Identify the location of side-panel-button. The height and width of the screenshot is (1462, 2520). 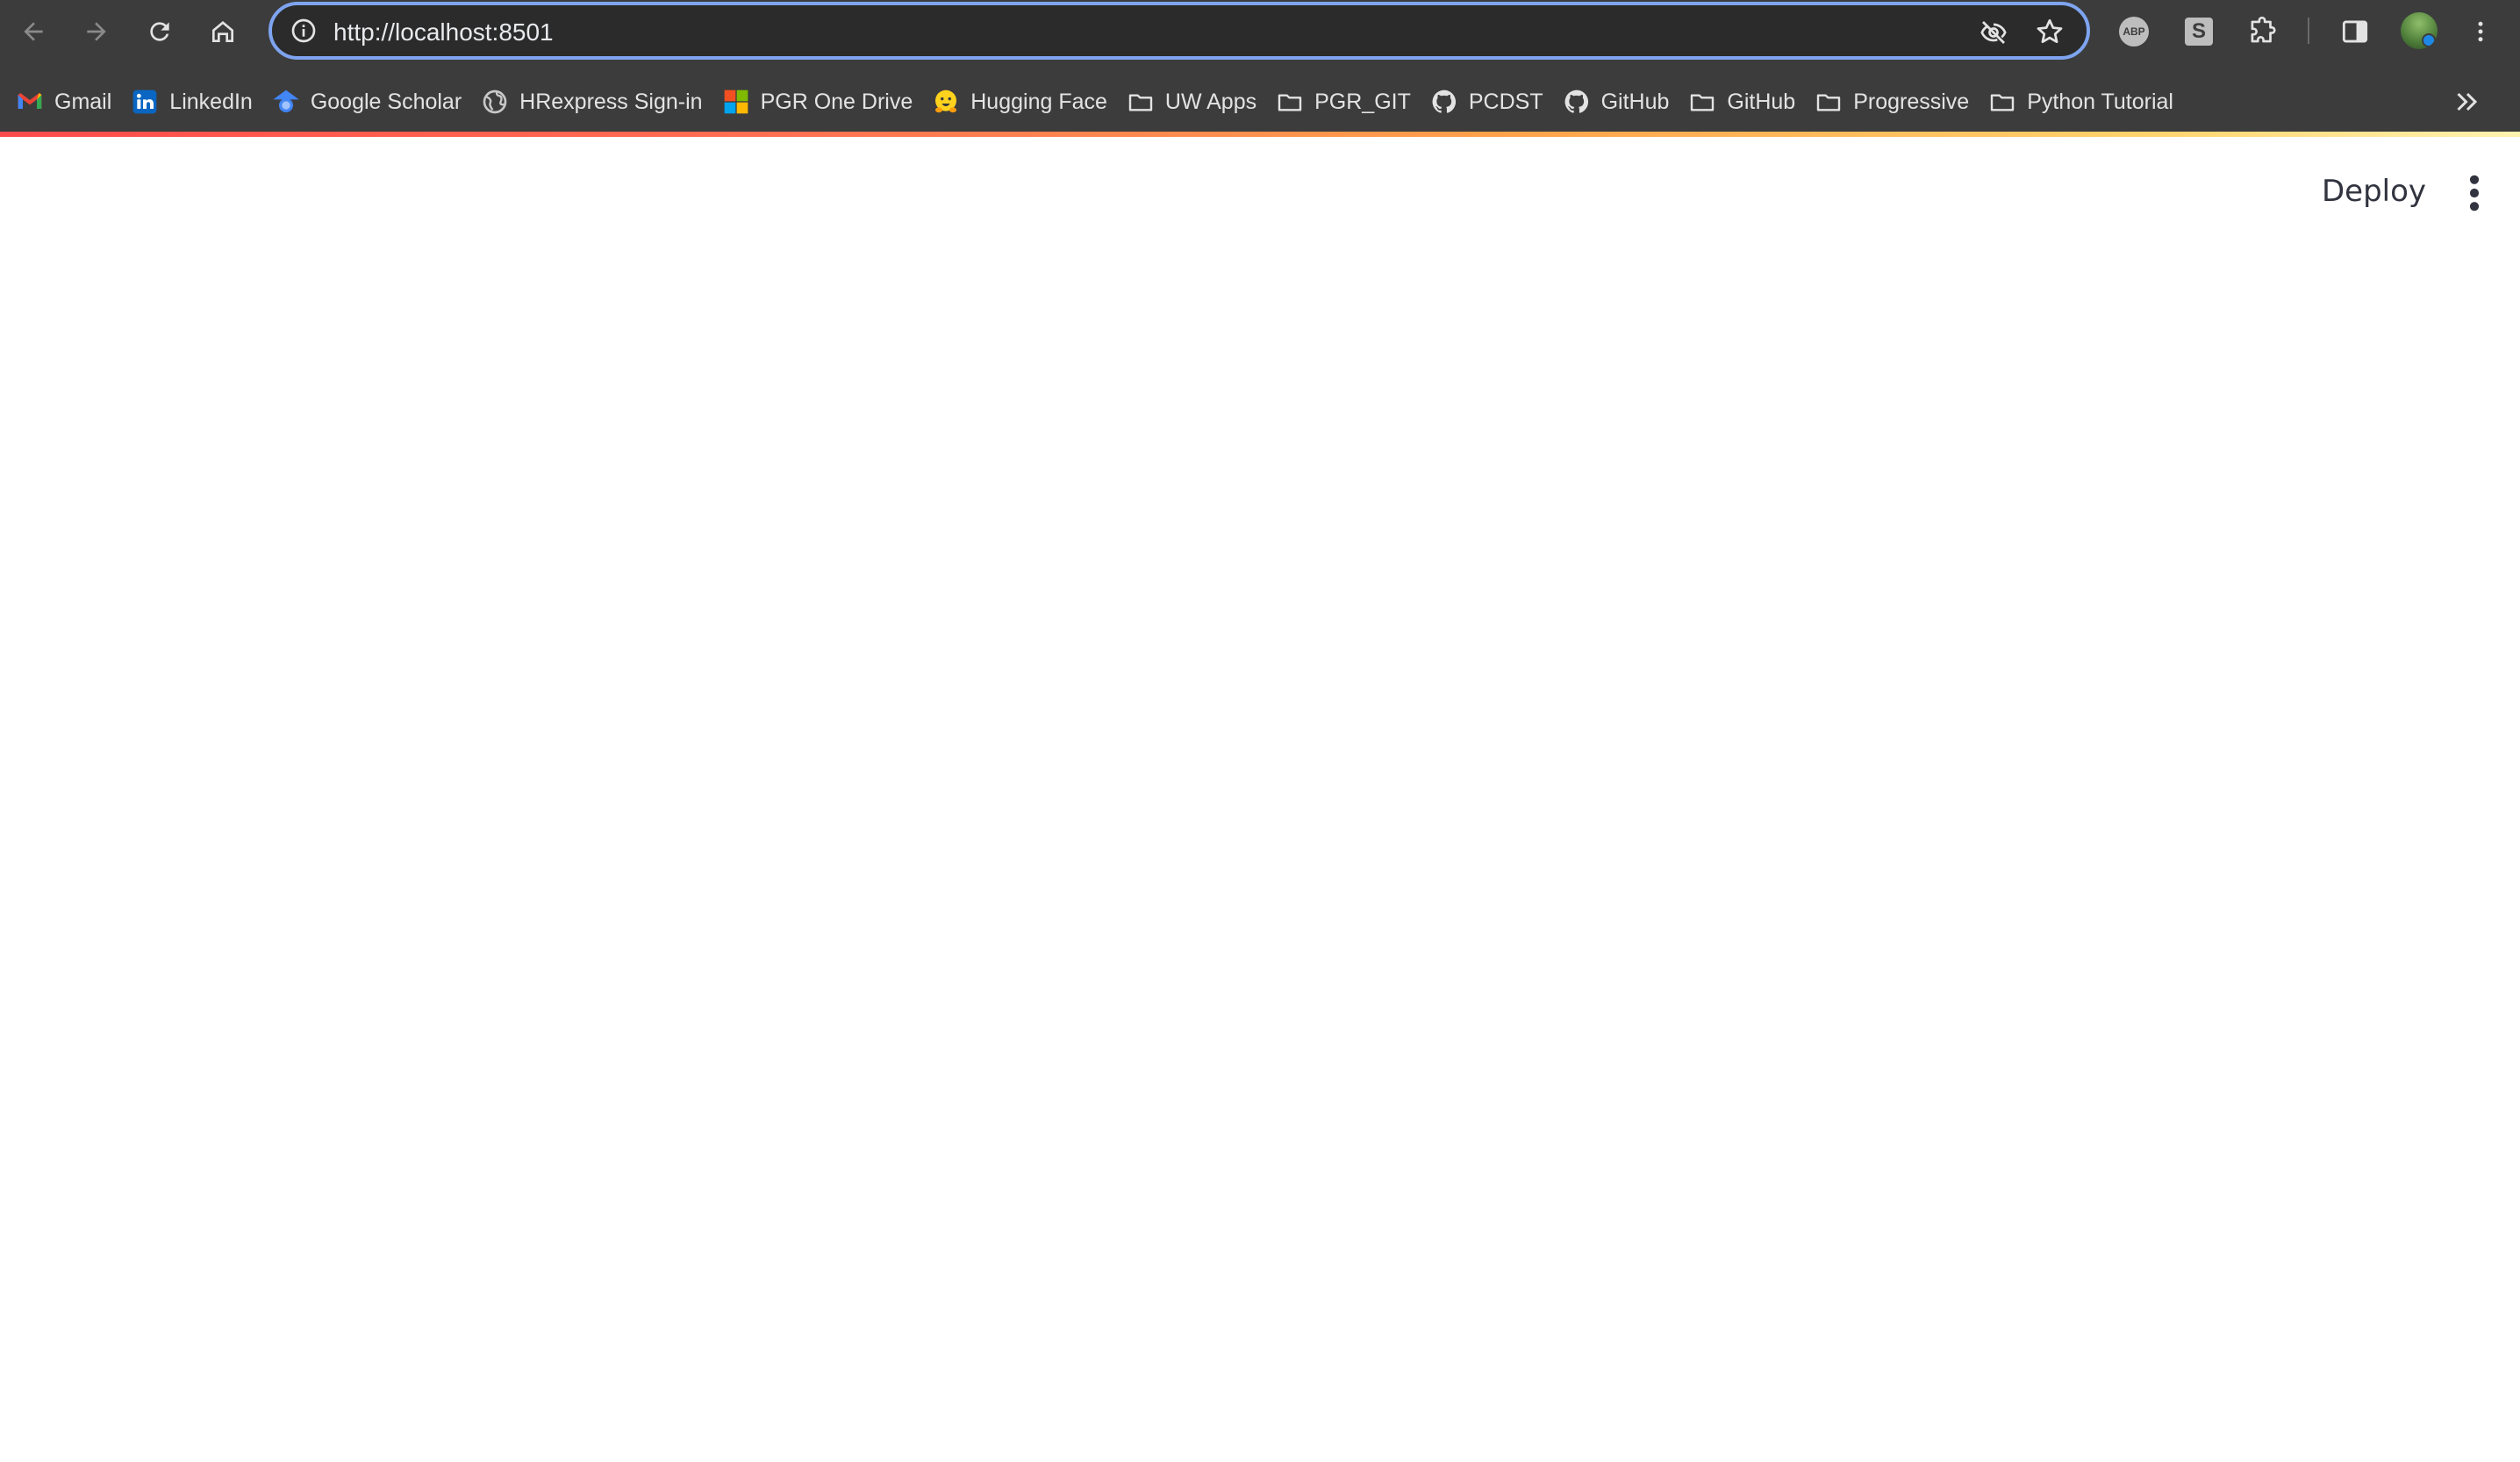
(2355, 31).